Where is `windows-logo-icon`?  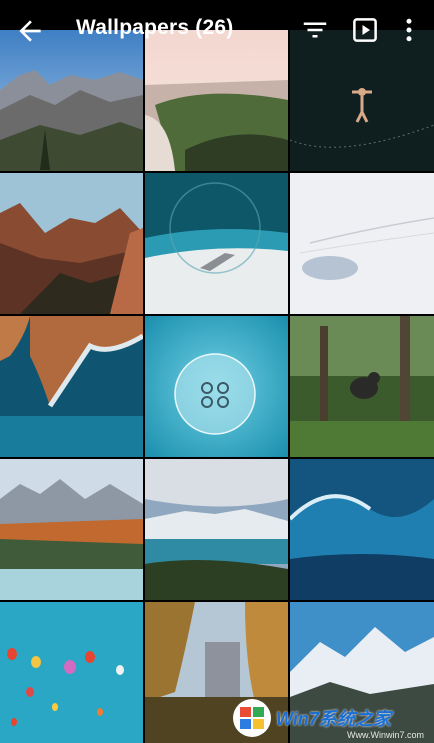
windows-logo-icon is located at coordinates (252, 718).